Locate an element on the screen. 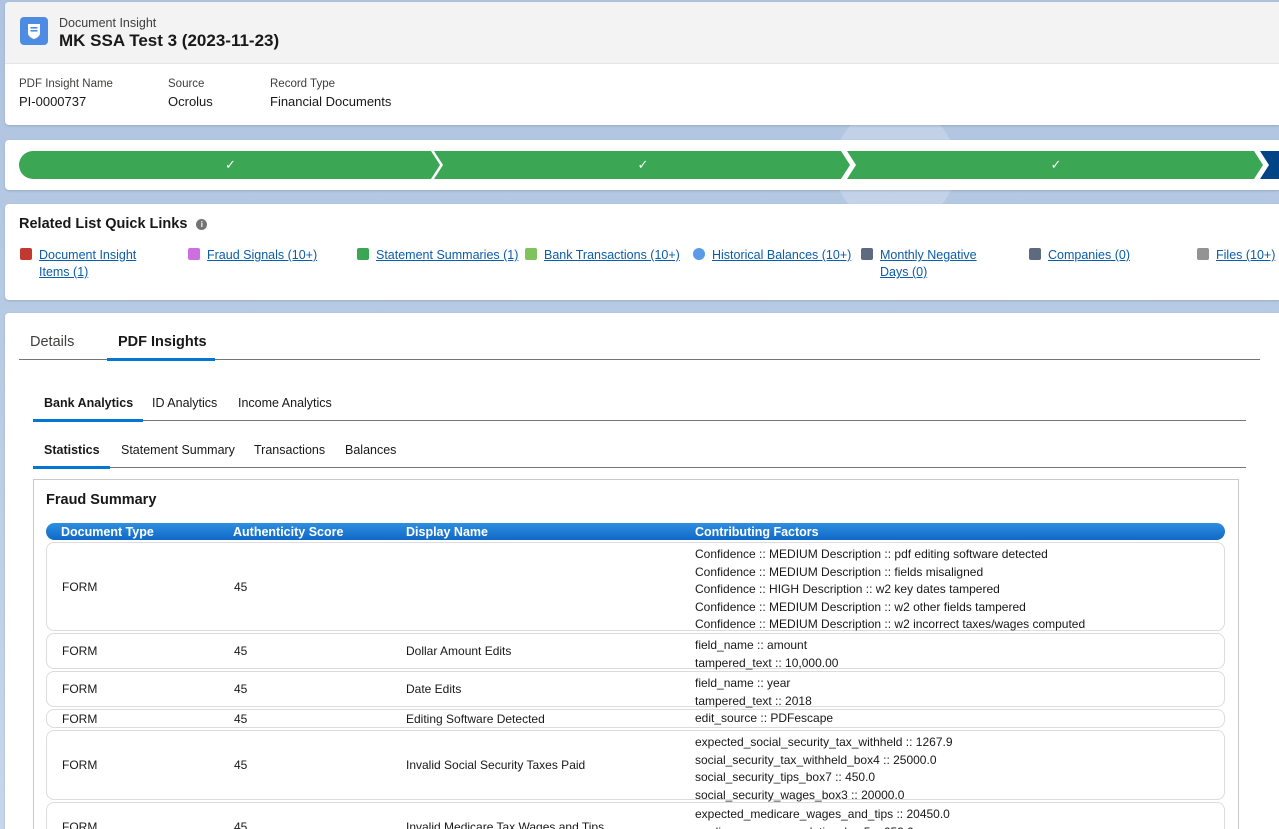  path-stage-1: ✓ is located at coordinates (230, 165).